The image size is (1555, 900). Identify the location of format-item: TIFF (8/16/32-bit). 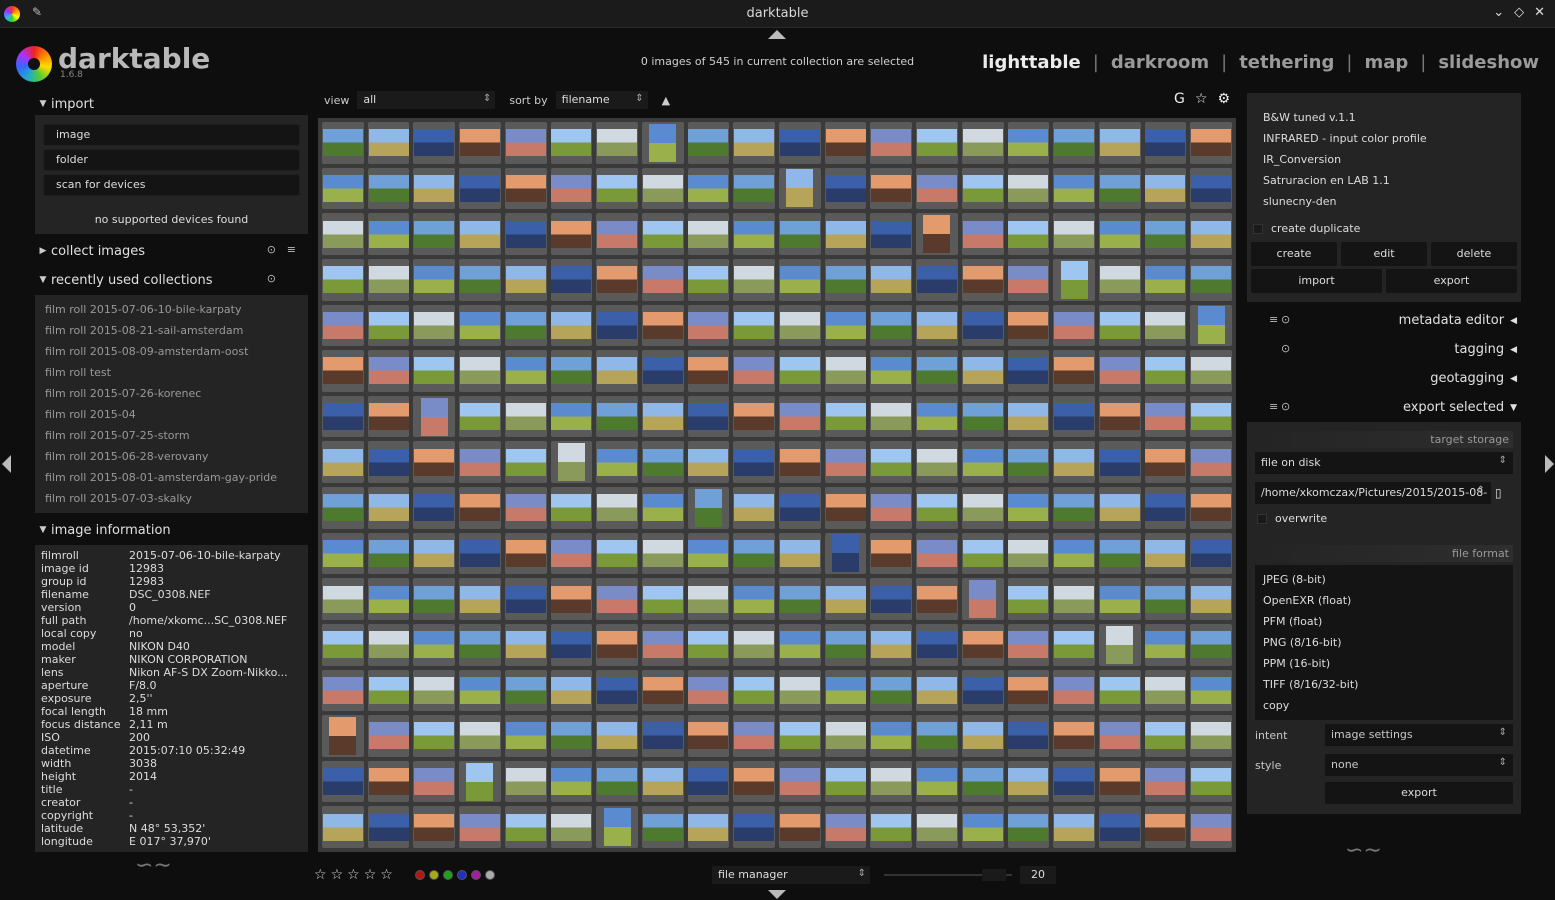
(1384, 684).